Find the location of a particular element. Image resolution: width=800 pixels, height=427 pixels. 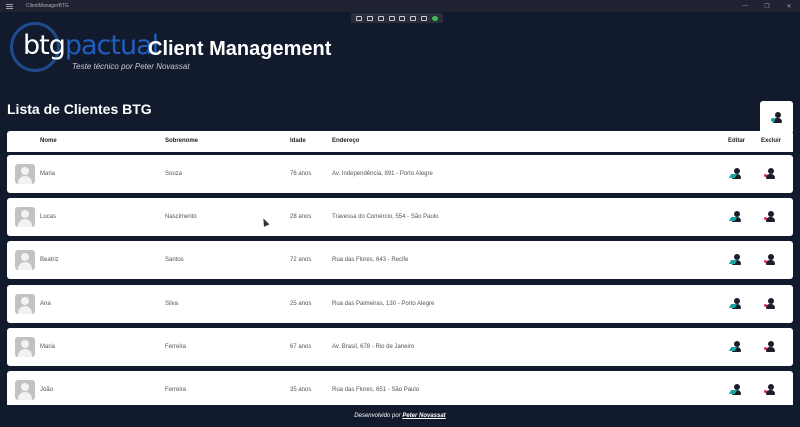

cell-idade: 28 anos is located at coordinates (301, 217).